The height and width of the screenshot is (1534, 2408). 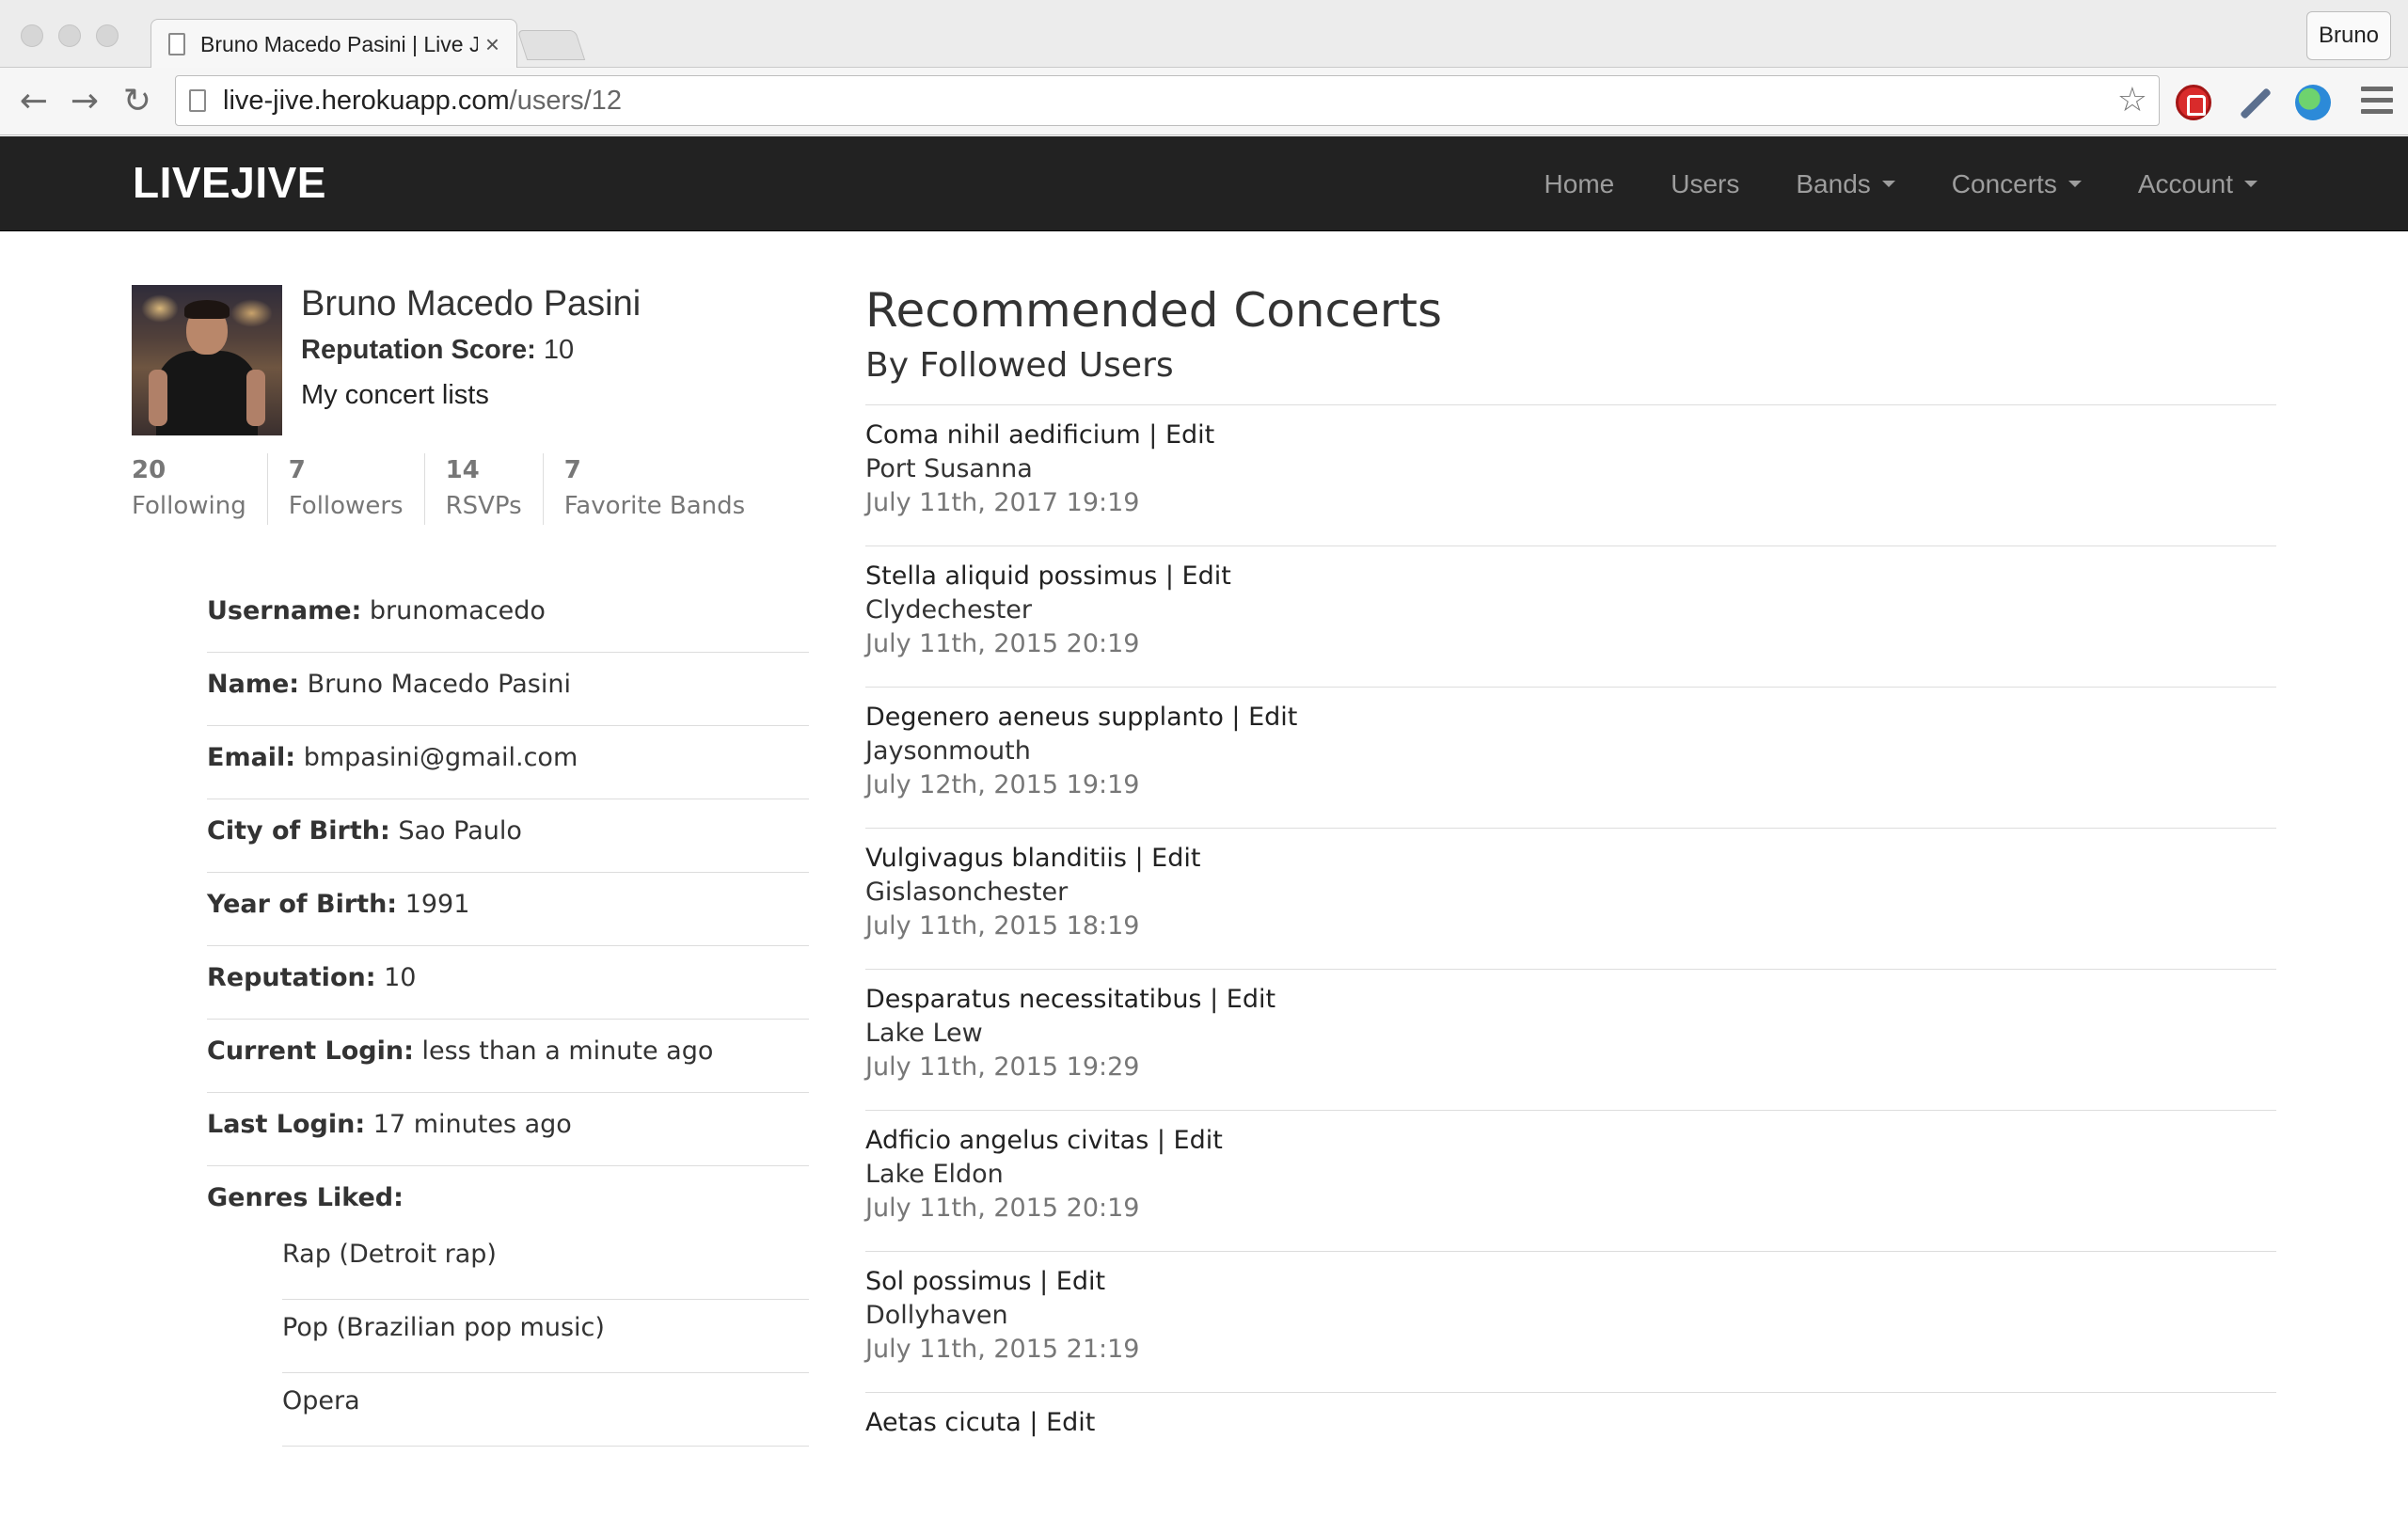 I want to click on nav-bands-dropdown: Bands, so click(x=1846, y=184).